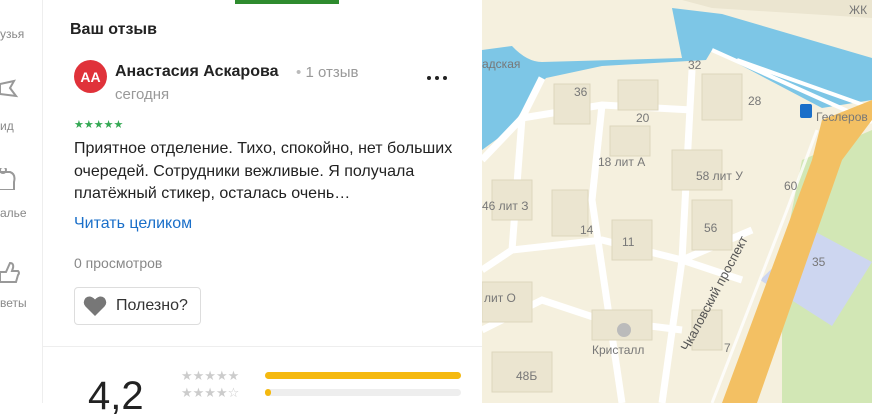  I want to click on map-label-36: 36, so click(581, 92).